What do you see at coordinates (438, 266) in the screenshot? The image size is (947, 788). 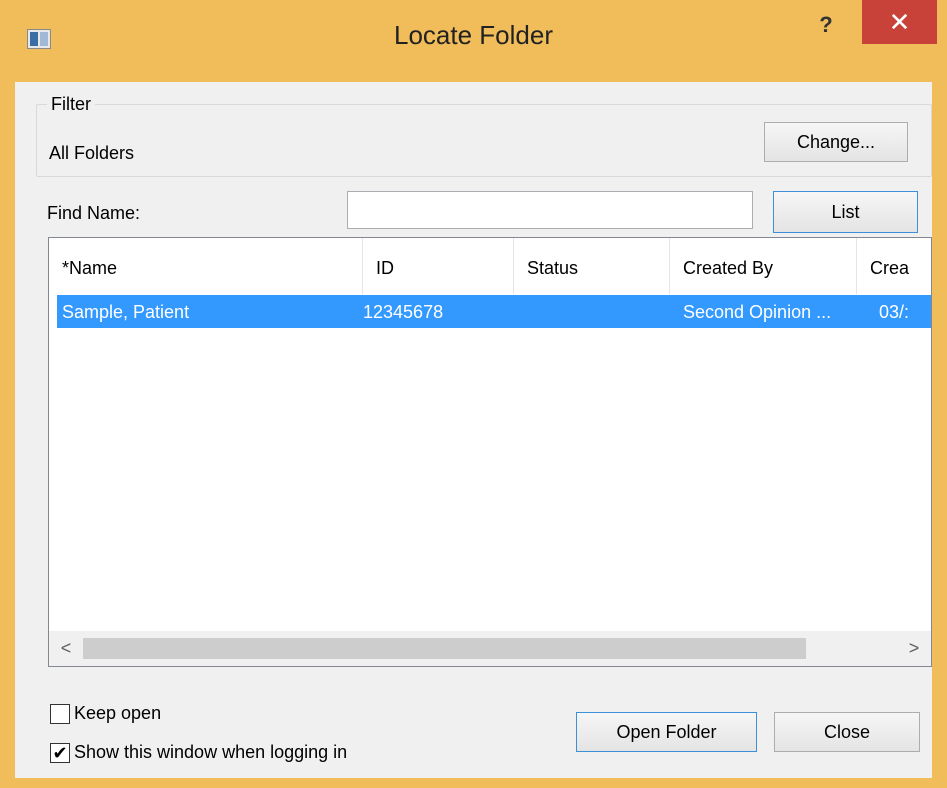 I see `column-header-id: ID` at bounding box center [438, 266].